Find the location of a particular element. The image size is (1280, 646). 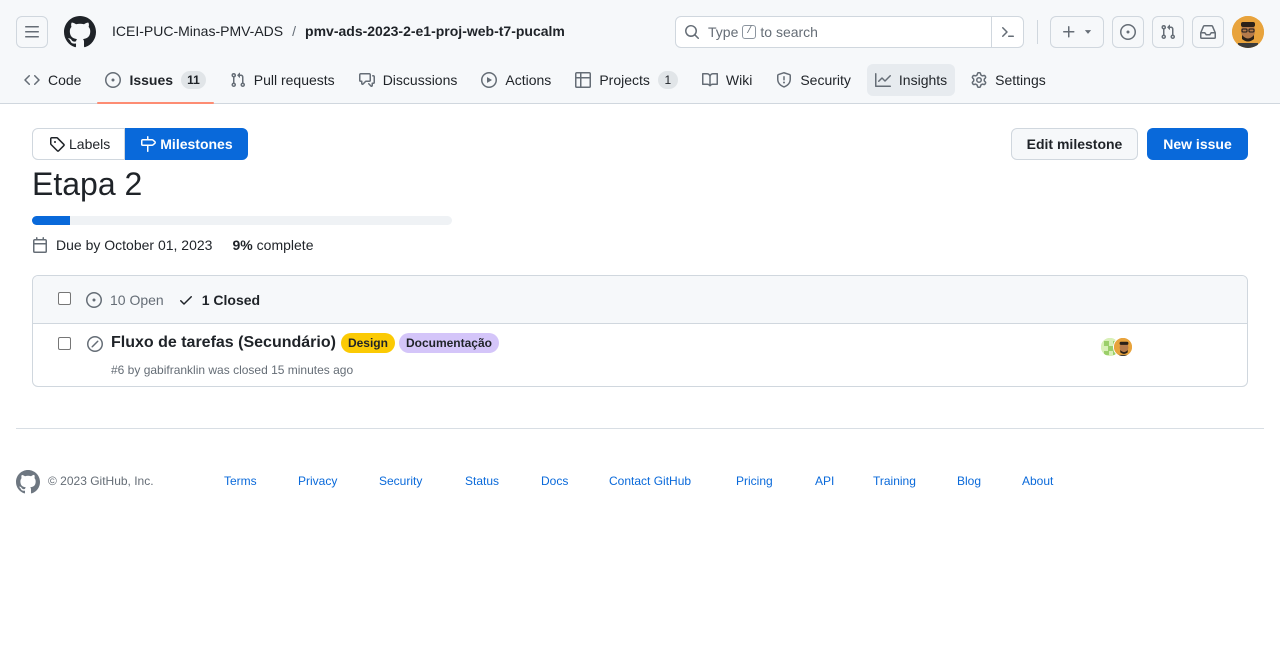

search-prefix: Type is located at coordinates (723, 32).